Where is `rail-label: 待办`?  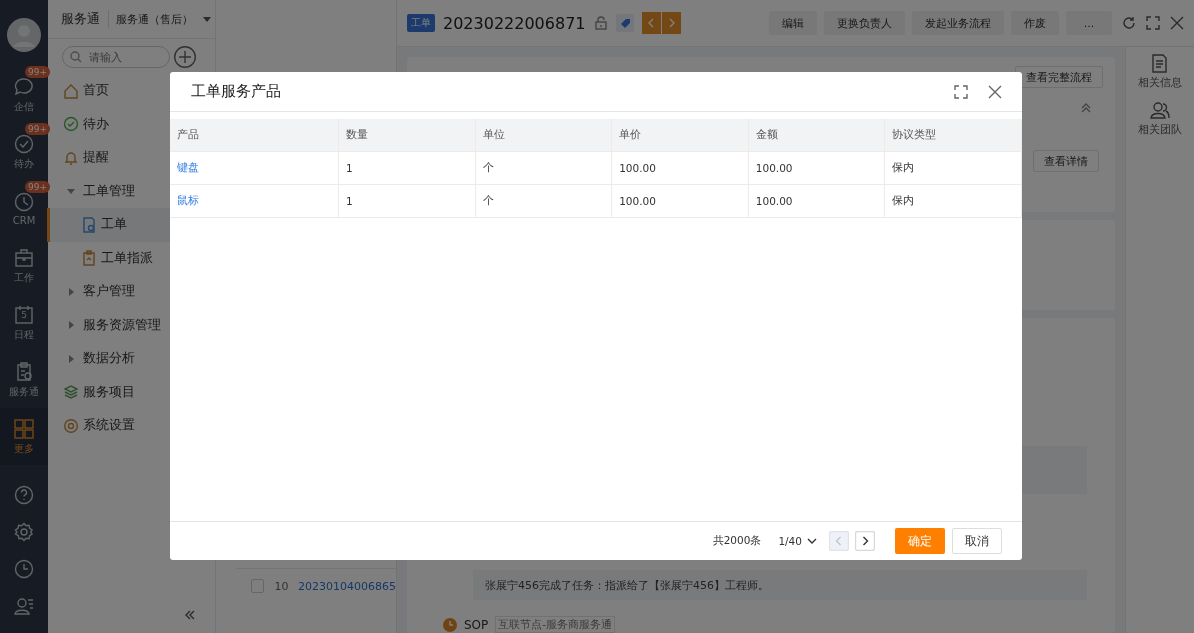 rail-label: 待办 is located at coordinates (24, 163).